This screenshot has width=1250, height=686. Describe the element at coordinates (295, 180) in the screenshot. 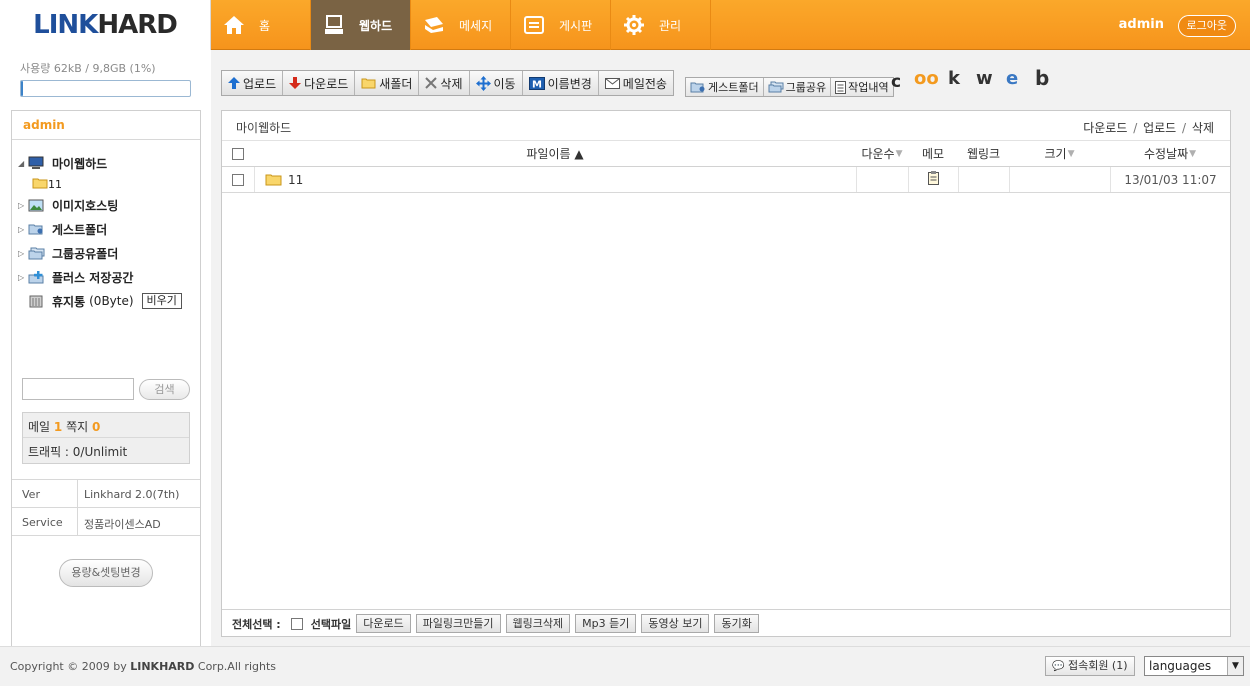

I see `file-name: 11` at that location.